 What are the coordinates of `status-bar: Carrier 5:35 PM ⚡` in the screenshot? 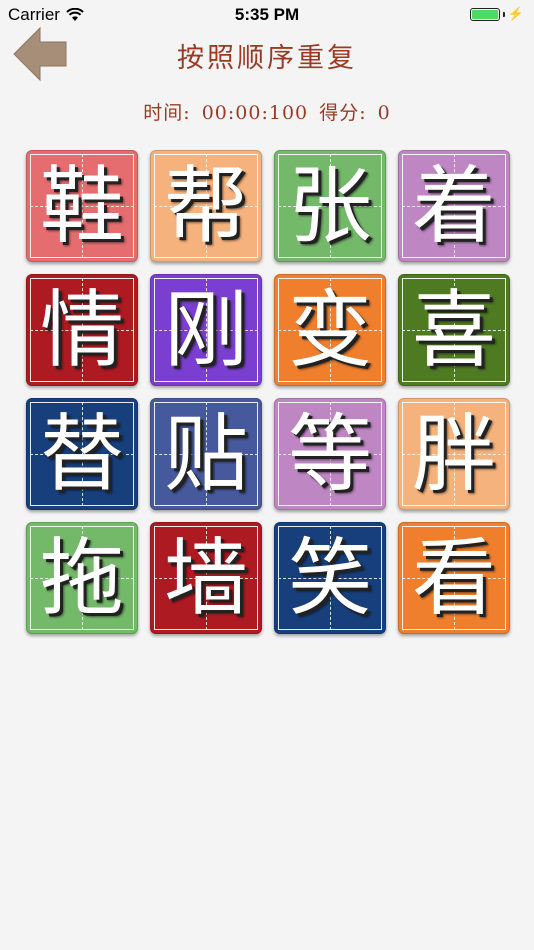 It's located at (267, 14).